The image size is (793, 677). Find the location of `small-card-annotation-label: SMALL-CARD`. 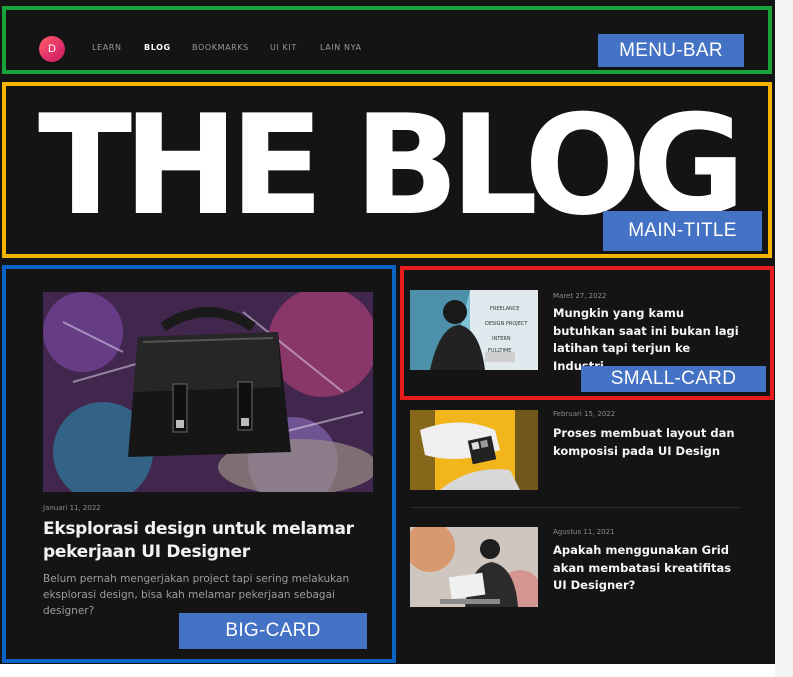

small-card-annotation-label: SMALL-CARD is located at coordinates (673, 379).